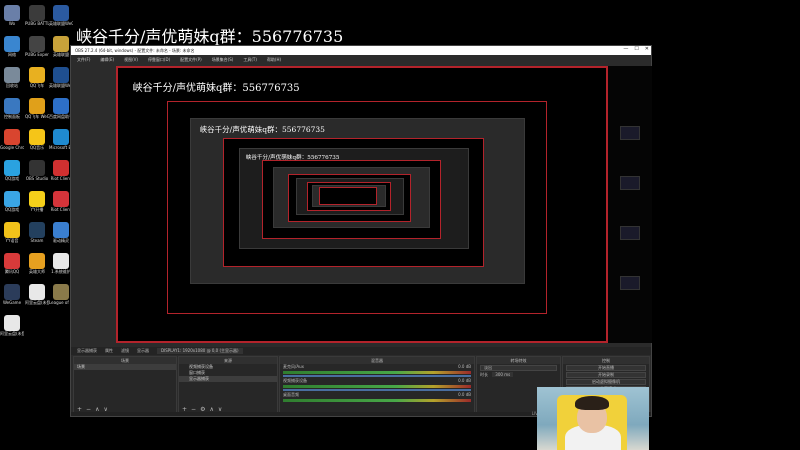 This screenshot has height=450, width=800. What do you see at coordinates (377, 380) in the screenshot?
I see `mixer-channel-label: 视频捕获设备 0.0 dB` at bounding box center [377, 380].